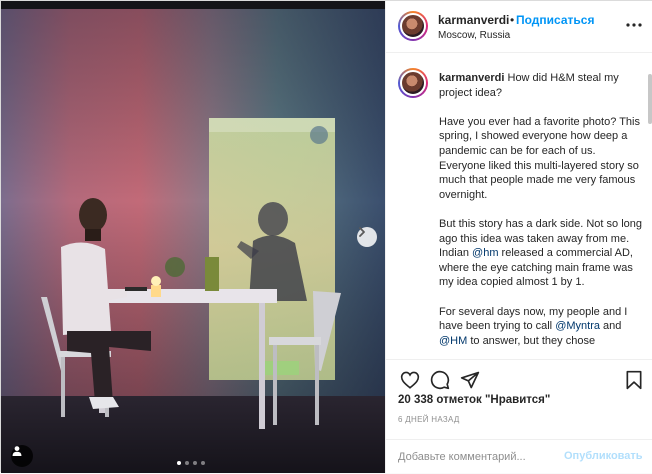 The image size is (652, 474). What do you see at coordinates (471, 78) in the screenshot?
I see `caption-username: karmanverdi` at bounding box center [471, 78].